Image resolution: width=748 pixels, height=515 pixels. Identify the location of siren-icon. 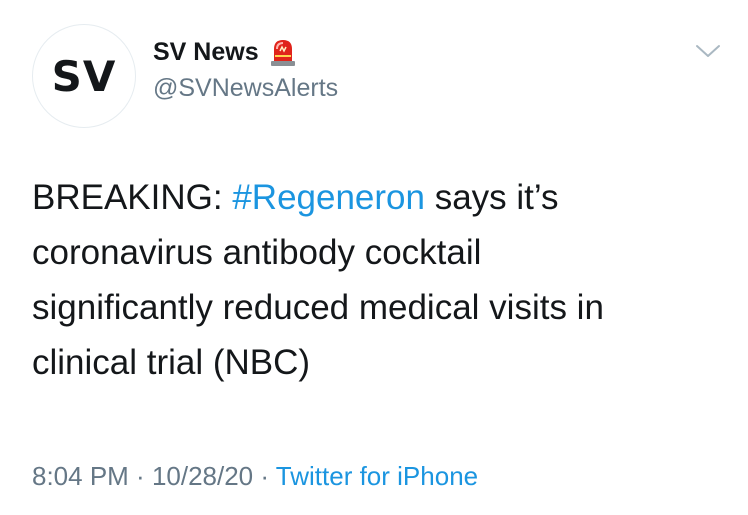
(283, 52).